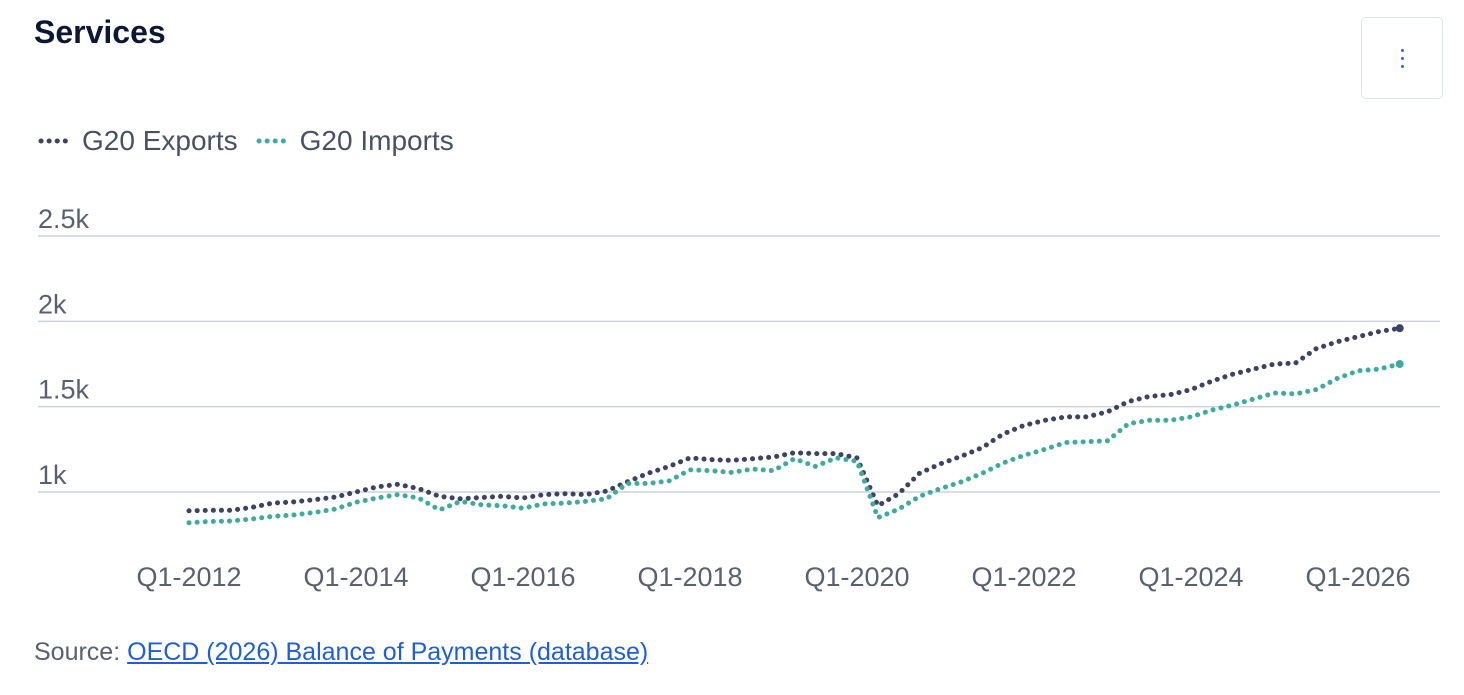  I want to click on x-tick-label: Q1-2014, so click(355, 577).